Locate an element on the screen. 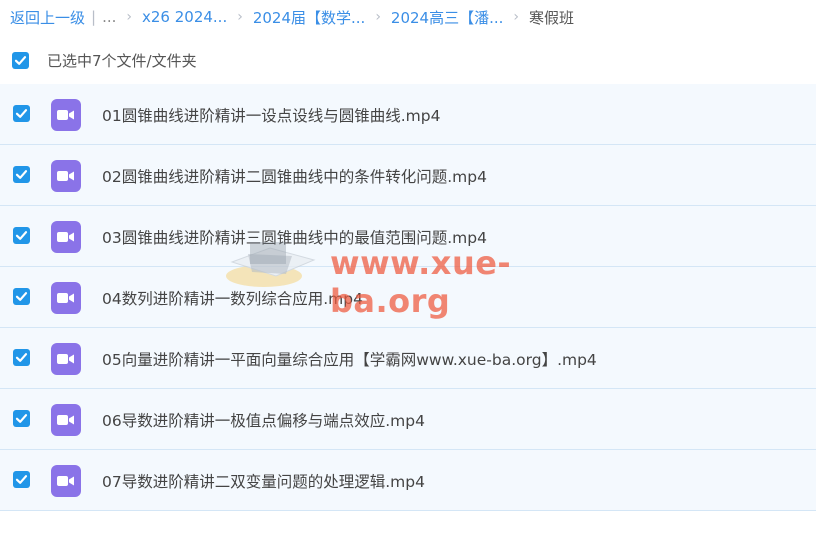 This screenshot has height=535, width=816. file-row: 02圆锥曲线进阶精讲二圆锥曲线中的条件转化问题.mp4 is located at coordinates (408, 175).